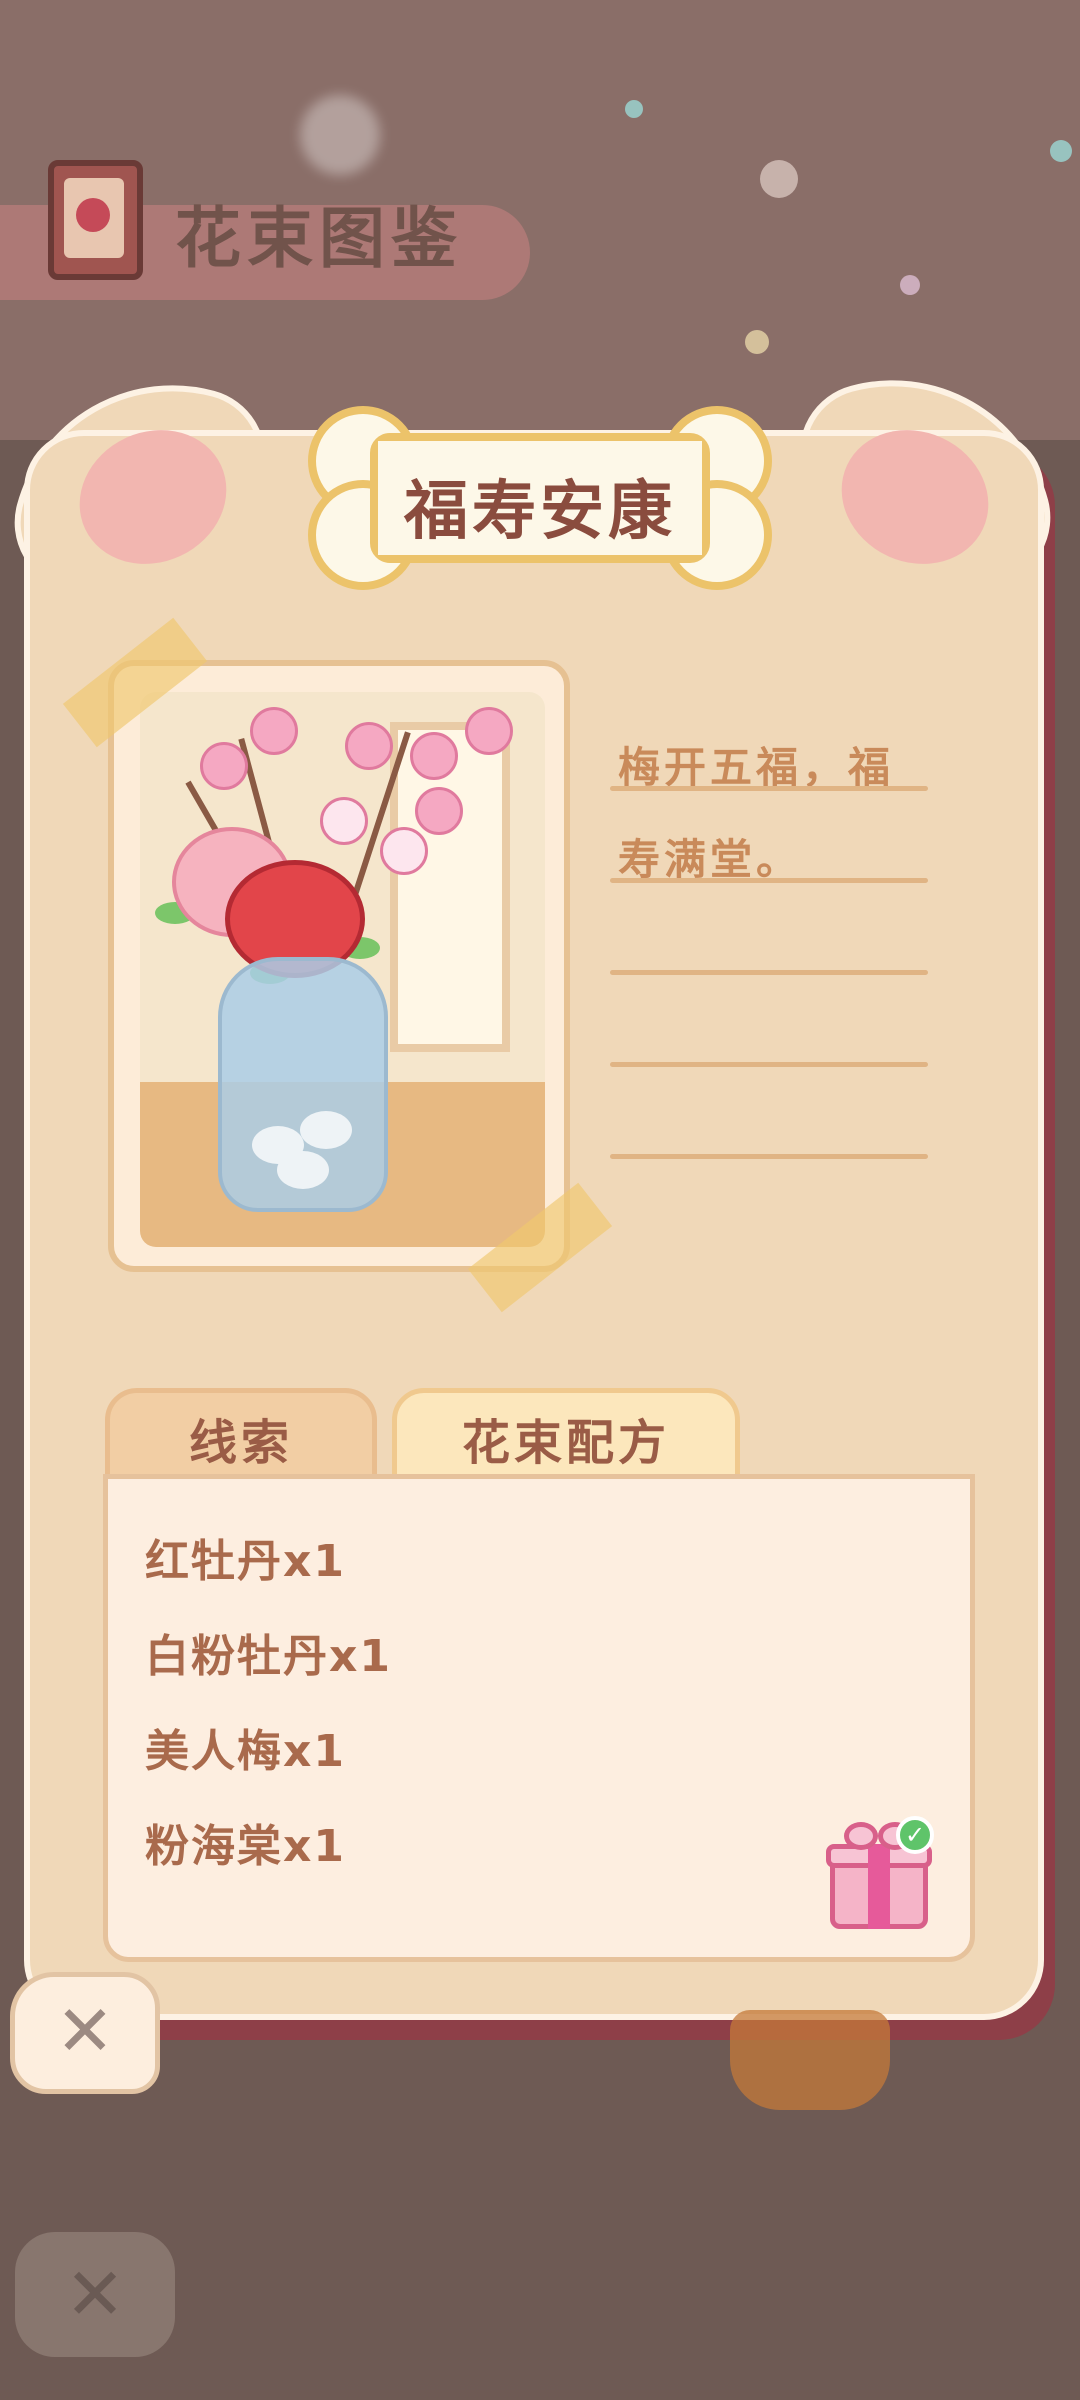 The width and height of the screenshot is (1080, 2400). What do you see at coordinates (245, 1751) in the screenshot?
I see `recipe-item: 美人梅x1` at bounding box center [245, 1751].